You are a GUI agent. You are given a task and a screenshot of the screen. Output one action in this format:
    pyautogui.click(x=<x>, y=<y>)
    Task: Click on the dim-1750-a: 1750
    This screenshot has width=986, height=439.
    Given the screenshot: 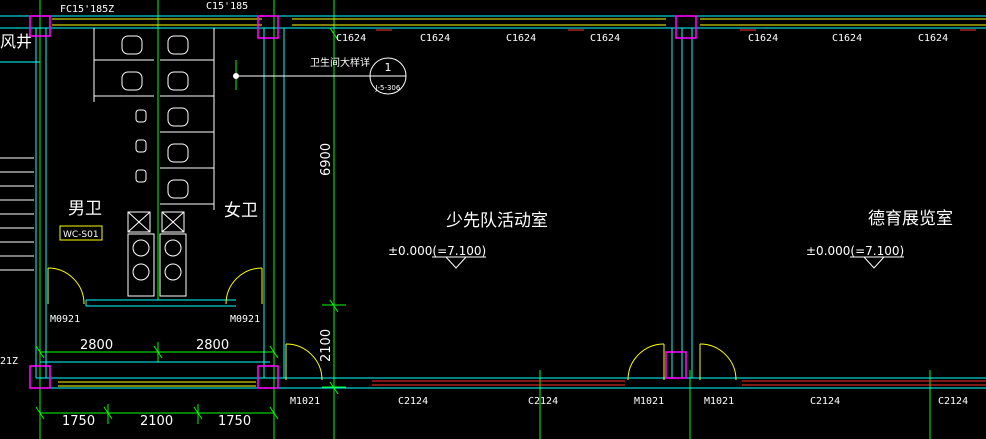 What is the action you would take?
    pyautogui.click(x=78, y=421)
    